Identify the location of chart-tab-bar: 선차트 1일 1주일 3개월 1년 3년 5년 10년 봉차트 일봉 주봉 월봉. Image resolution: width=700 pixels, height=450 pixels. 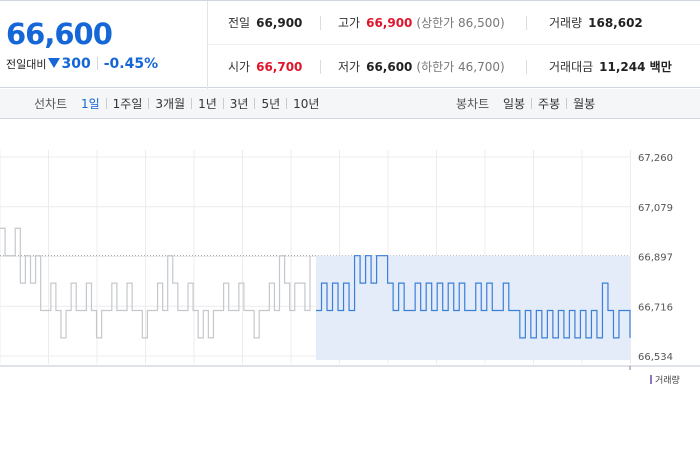
(350, 104).